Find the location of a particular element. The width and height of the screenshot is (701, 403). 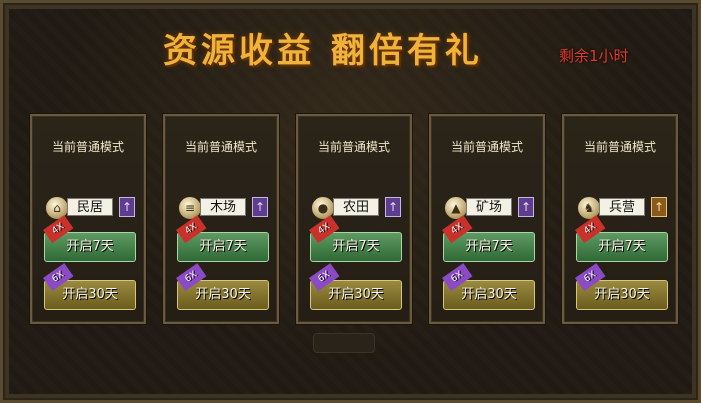

resource-name: 农田 is located at coordinates (356, 207).